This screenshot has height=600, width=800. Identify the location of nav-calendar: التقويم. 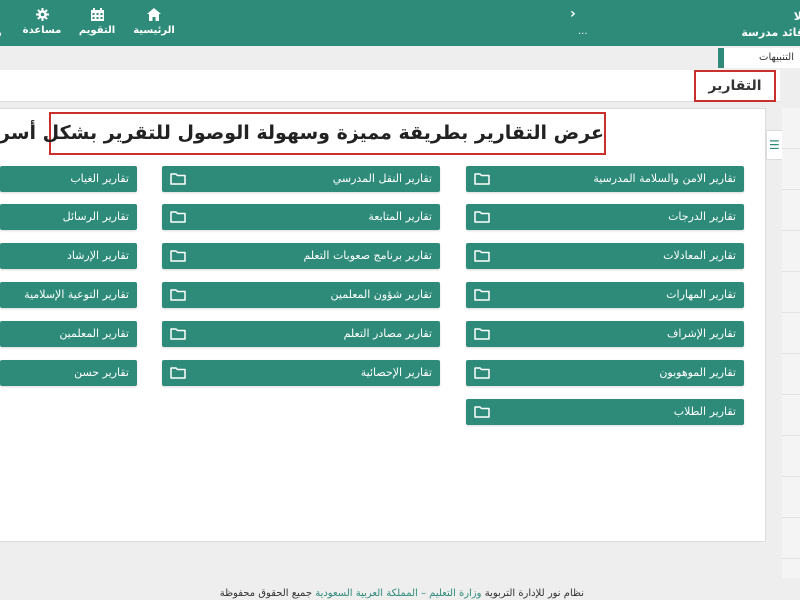
(97, 22).